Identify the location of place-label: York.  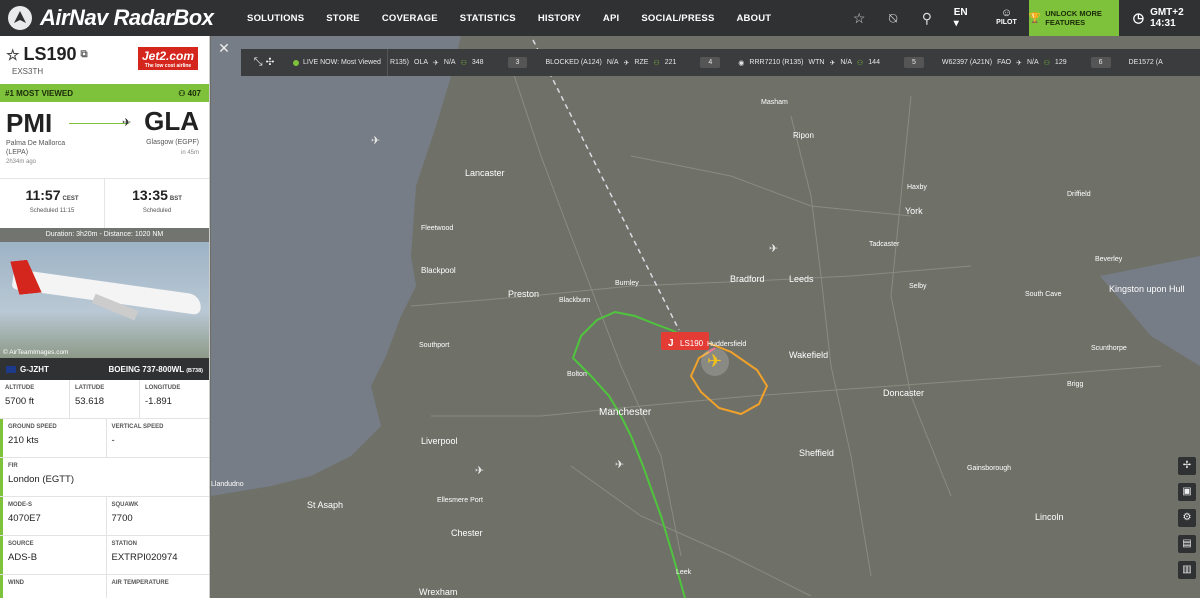
(914, 211).